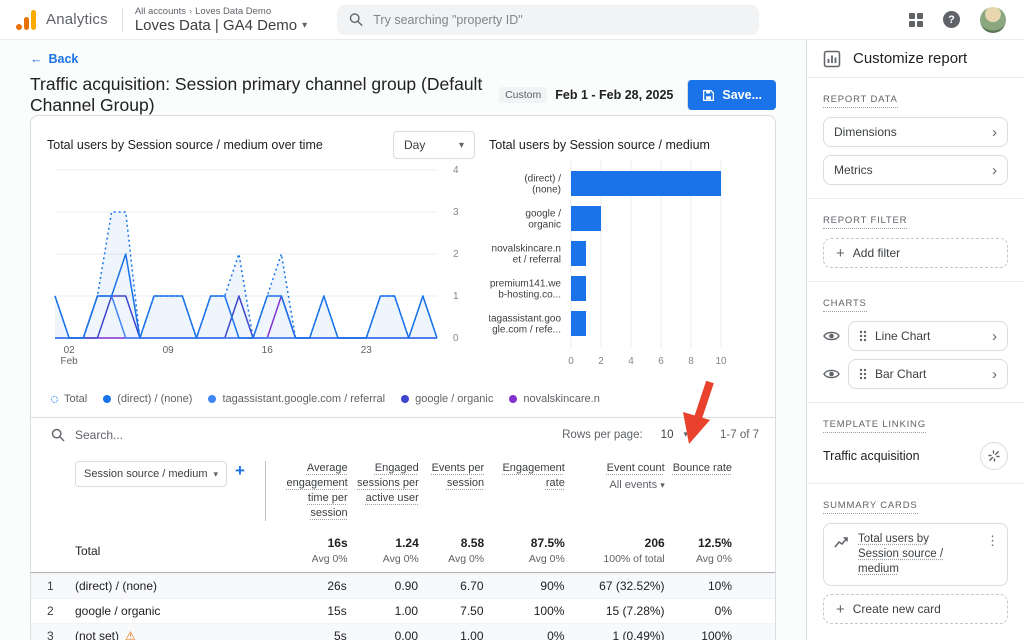 The image size is (1024, 640). Describe the element at coordinates (156, 634) in the screenshot. I see `row-dimension-value: (not set) ⚠` at that location.